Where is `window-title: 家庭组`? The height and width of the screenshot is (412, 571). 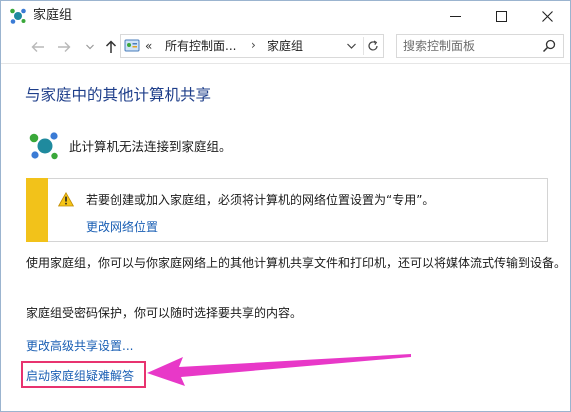 window-title: 家庭组 is located at coordinates (53, 15).